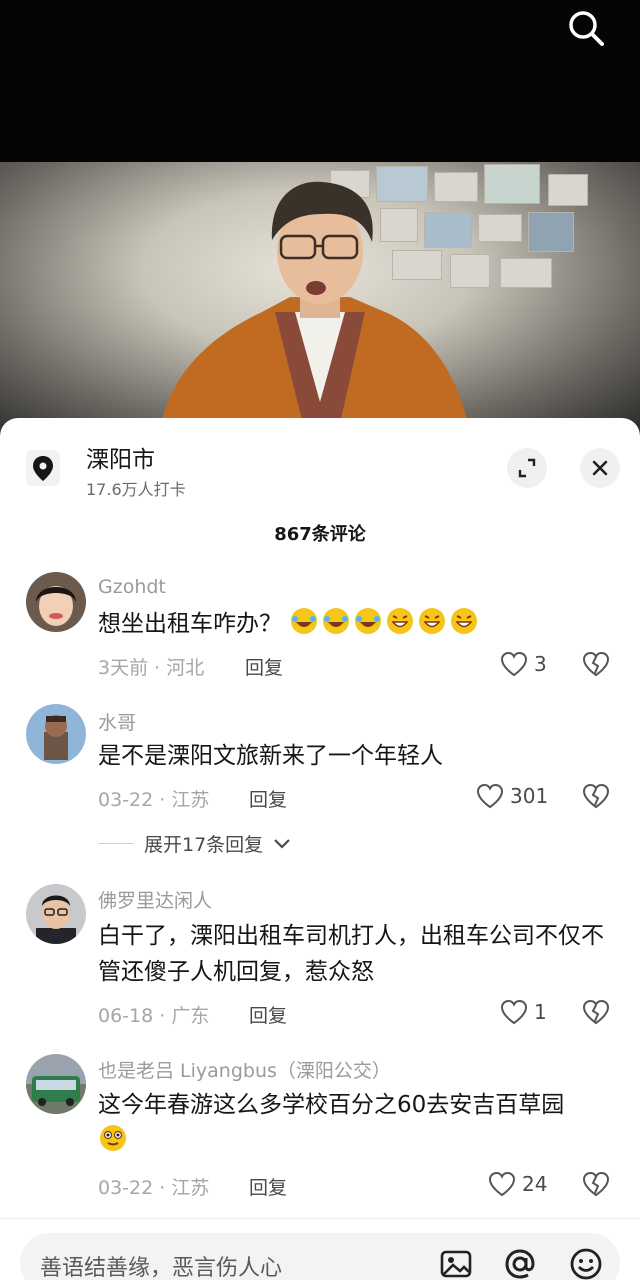 This screenshot has width=640, height=1280. I want to click on image-icon, so click(456, 1263).